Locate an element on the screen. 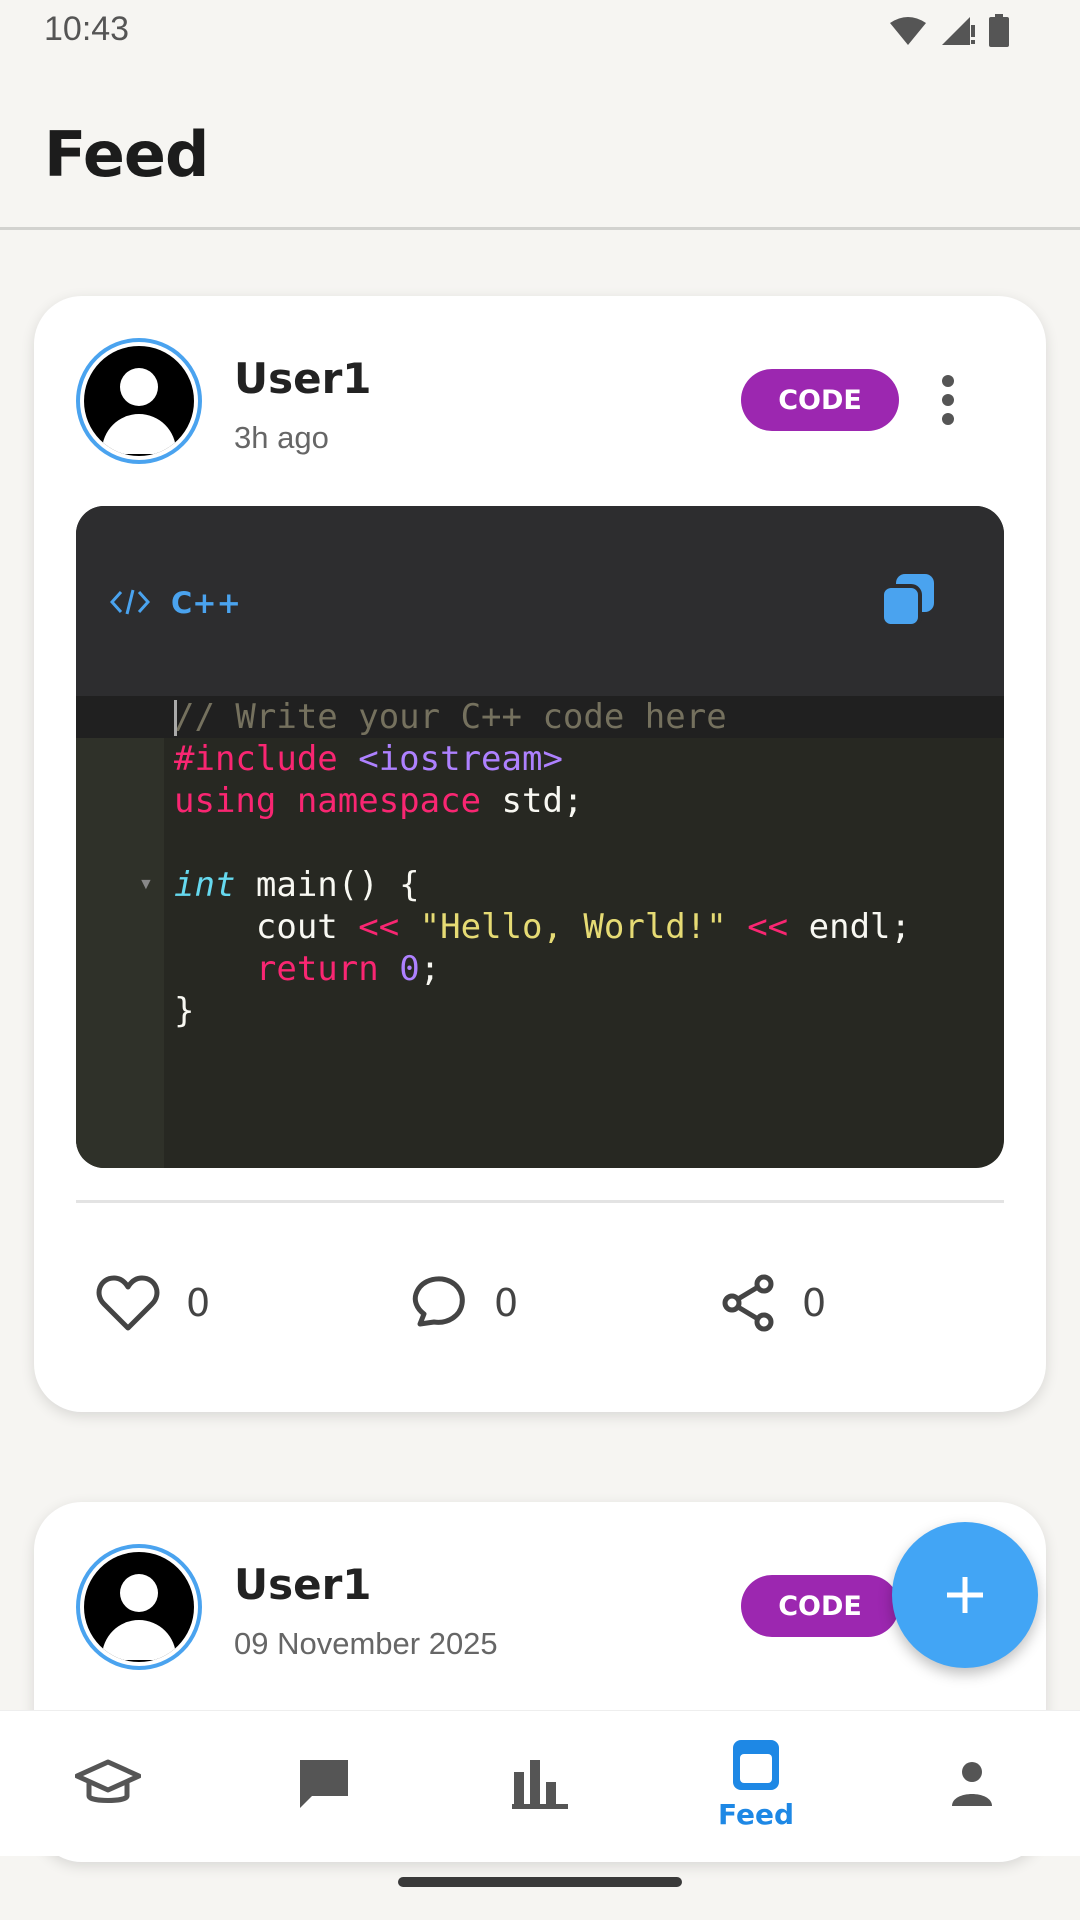  nav-item-learn is located at coordinates (108, 1784).